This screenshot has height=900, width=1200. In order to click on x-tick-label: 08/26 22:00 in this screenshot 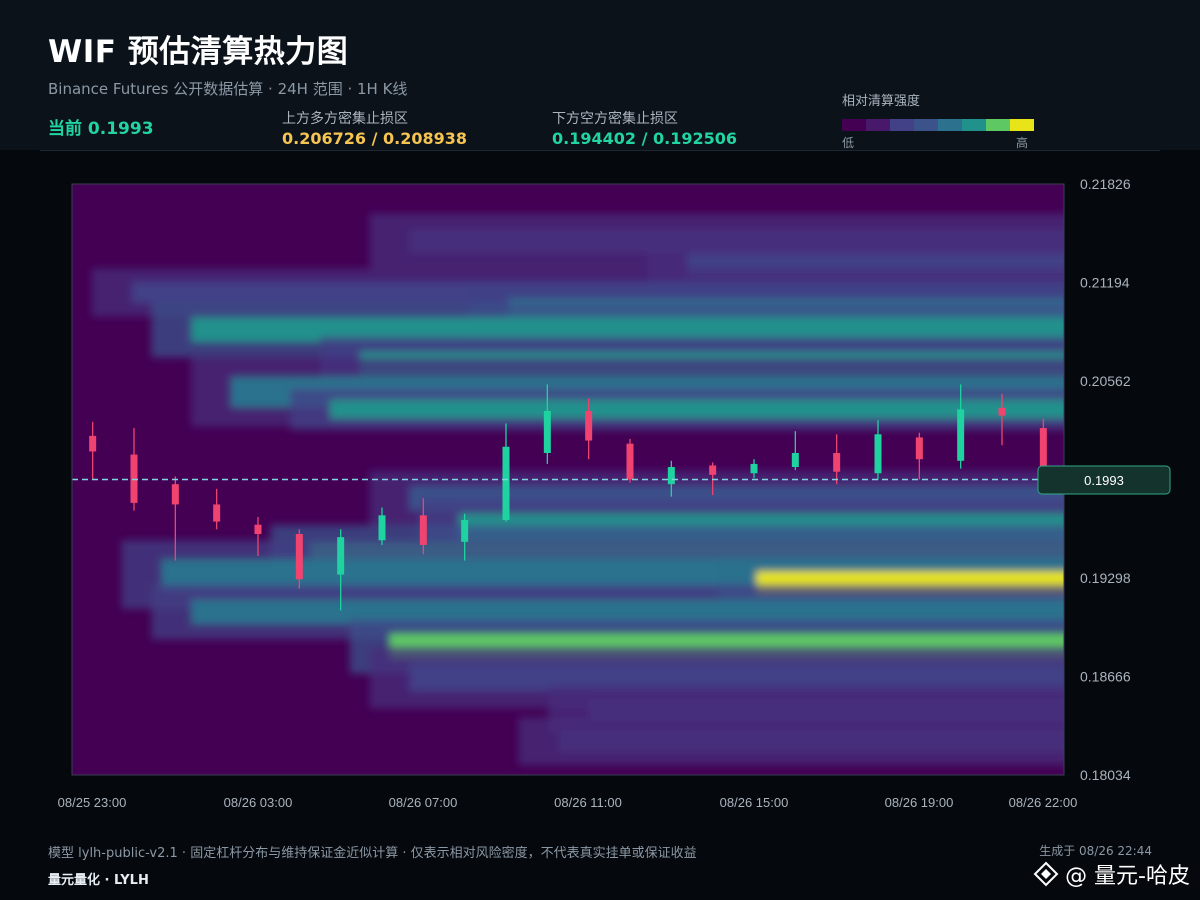, I will do `click(1043, 802)`.